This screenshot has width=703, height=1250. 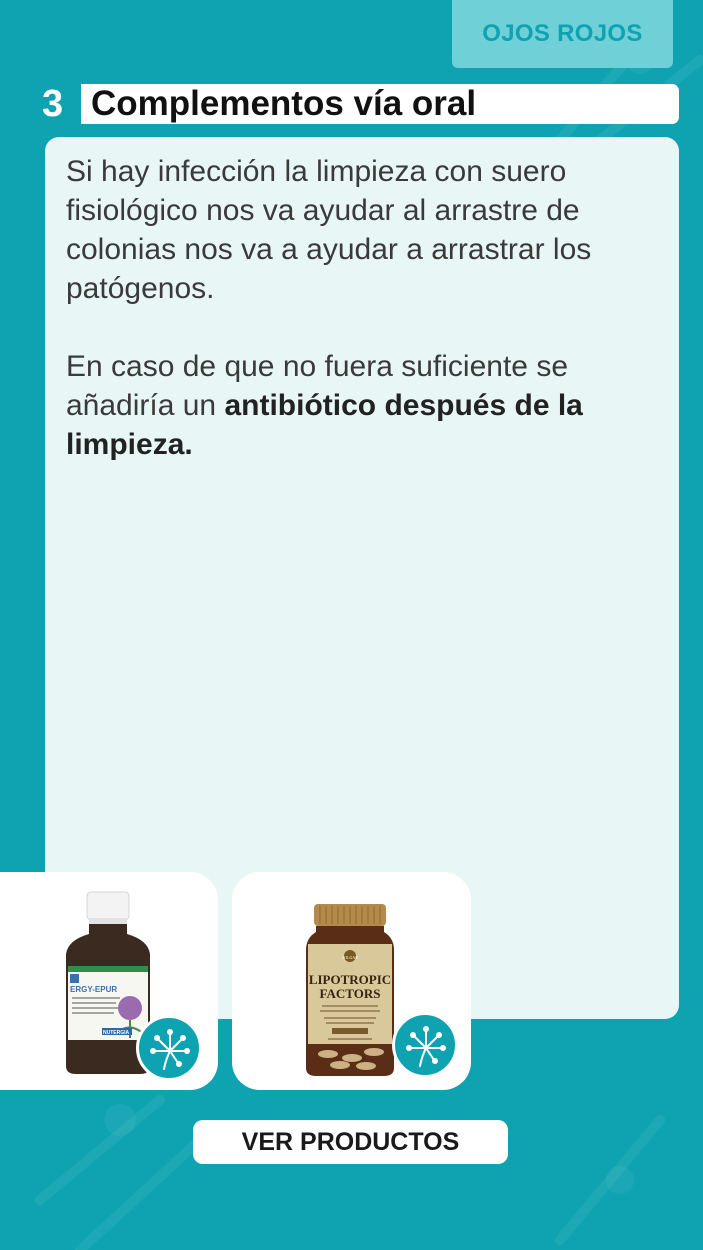 I want to click on product-1-brand: NUTERGIA, so click(x=116, y=1033).